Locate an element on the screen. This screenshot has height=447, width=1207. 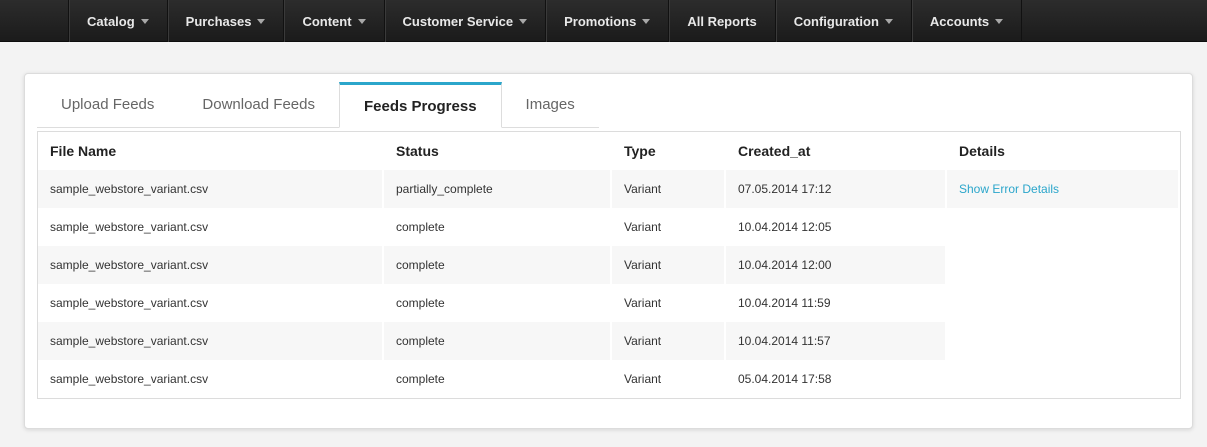
column-header-type: Type is located at coordinates (669, 151).